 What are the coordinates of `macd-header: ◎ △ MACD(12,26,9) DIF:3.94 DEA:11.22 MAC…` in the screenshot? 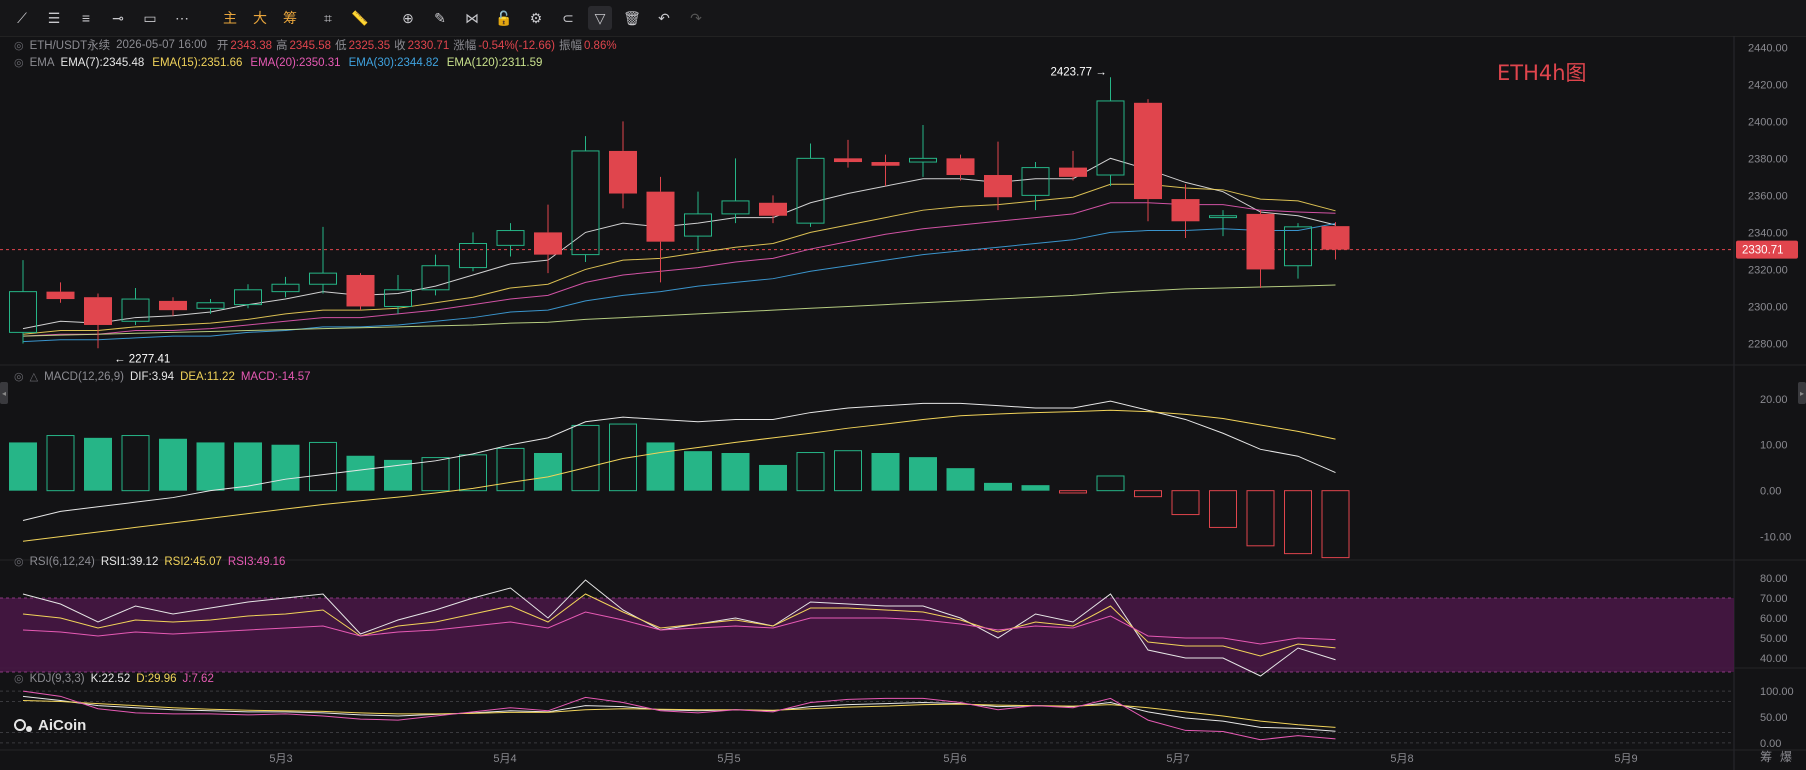 It's located at (162, 377).